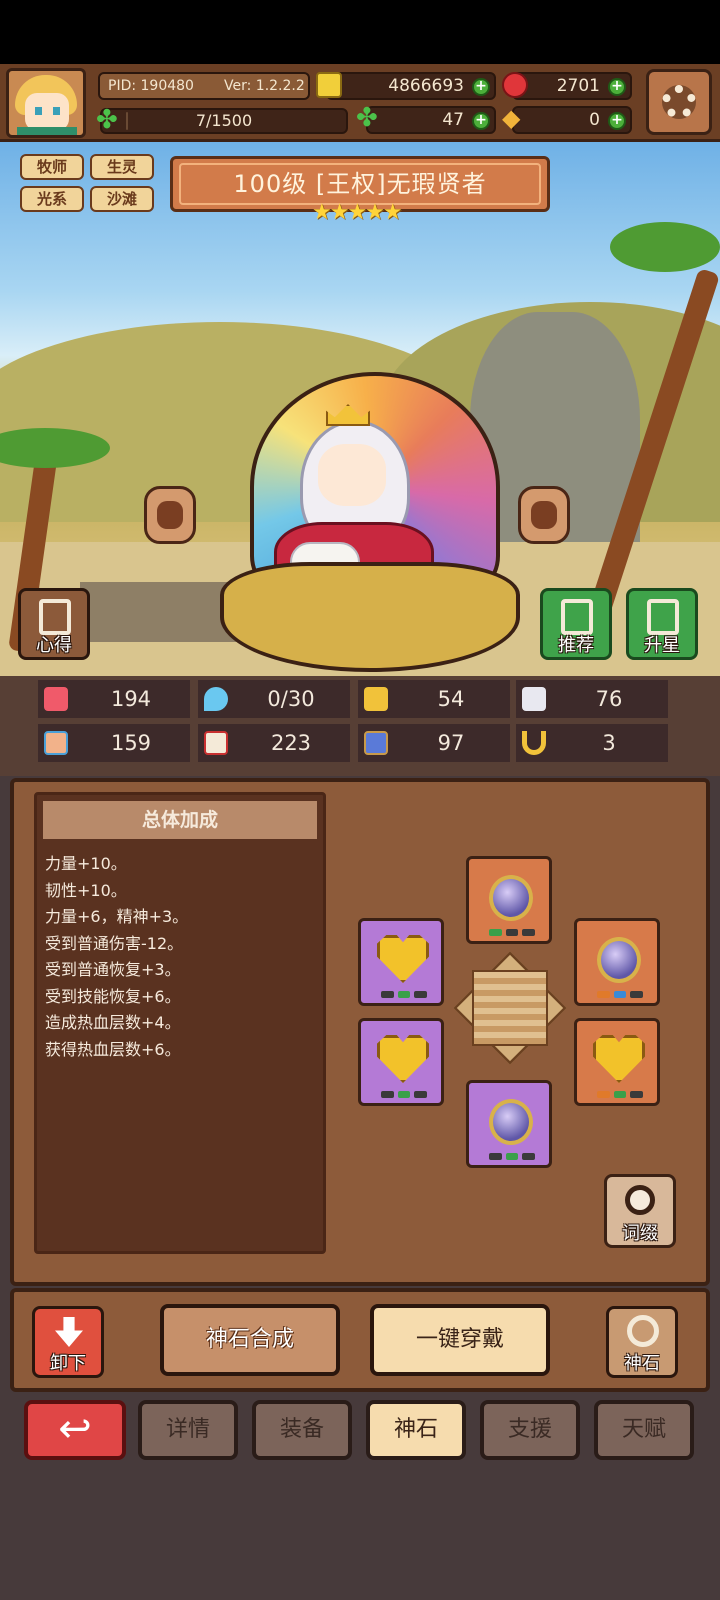 The width and height of the screenshot is (720, 1600). What do you see at coordinates (640, 1200) in the screenshot?
I see `magnifier-icon` at bounding box center [640, 1200].